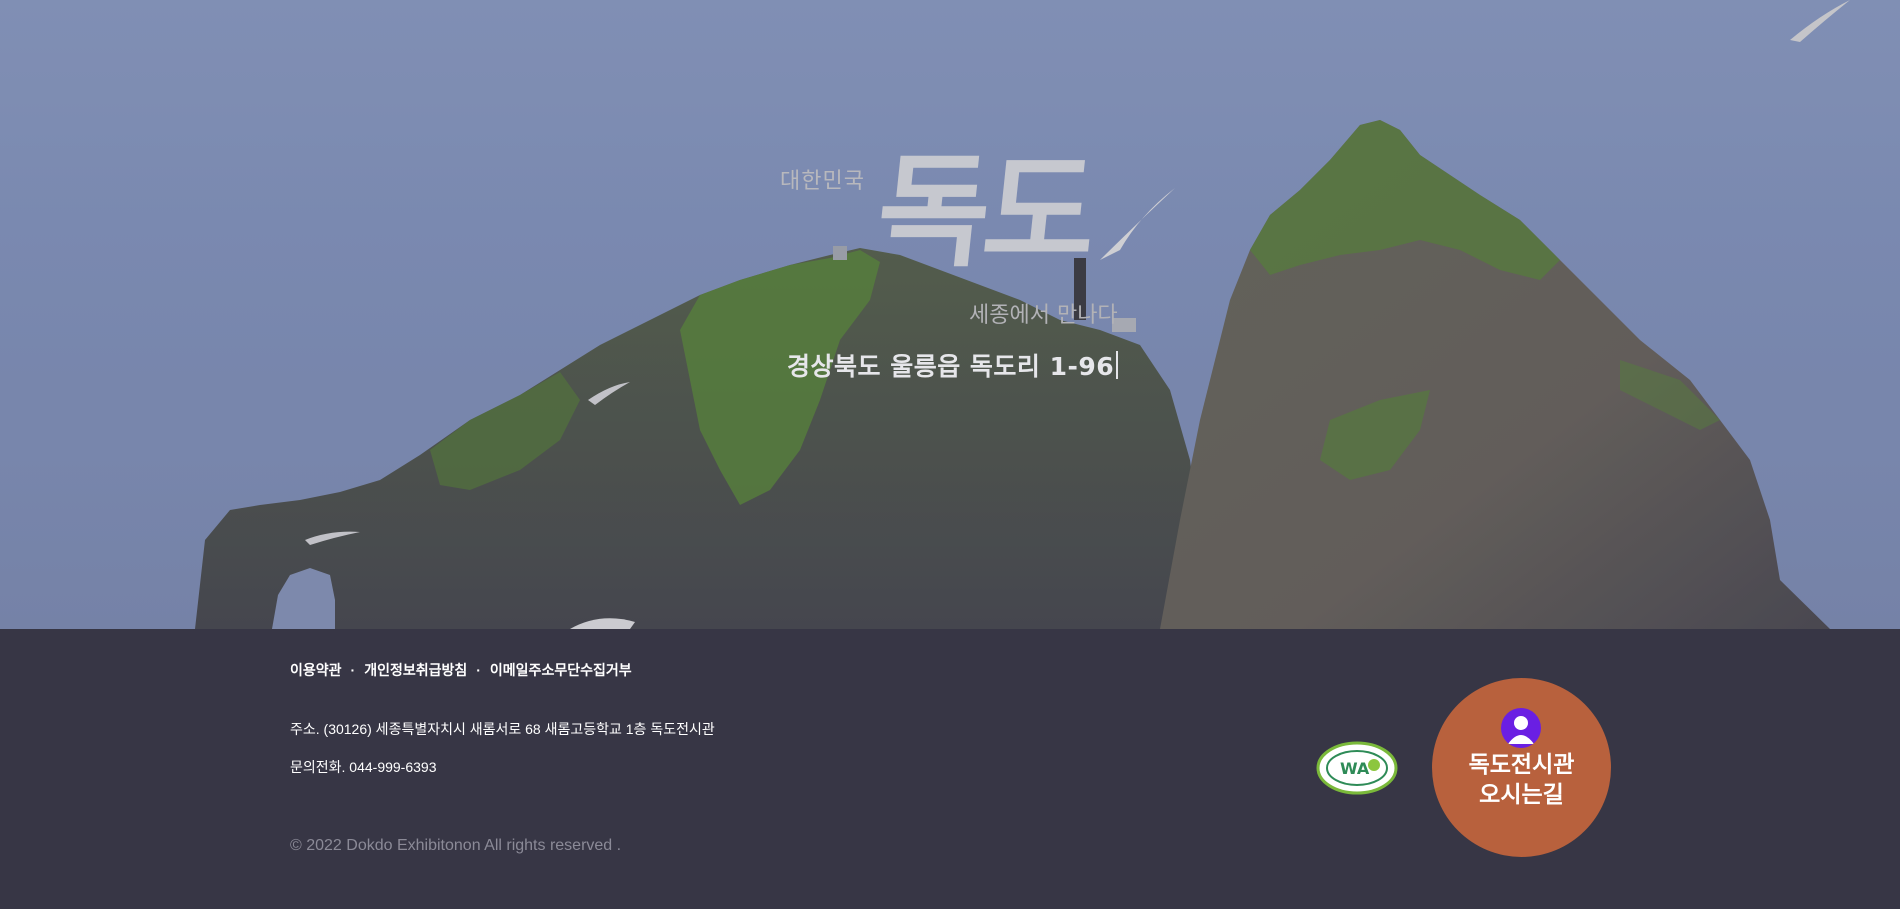 This screenshot has width=1900, height=909. I want to click on terms-of-use-link: 이용약관, so click(316, 670).